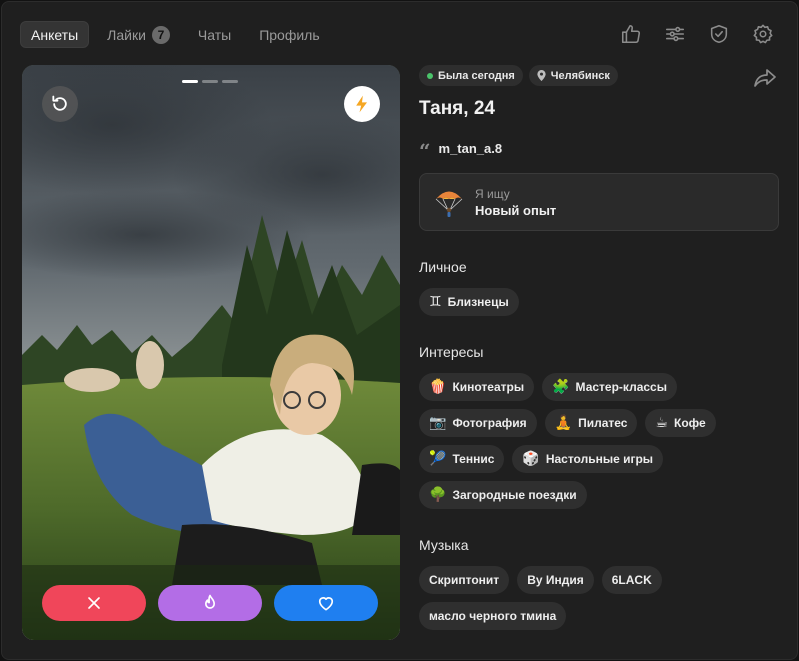 This screenshot has height=661, width=799. I want to click on instagram-handle: “ m_tan_a.8, so click(599, 150).